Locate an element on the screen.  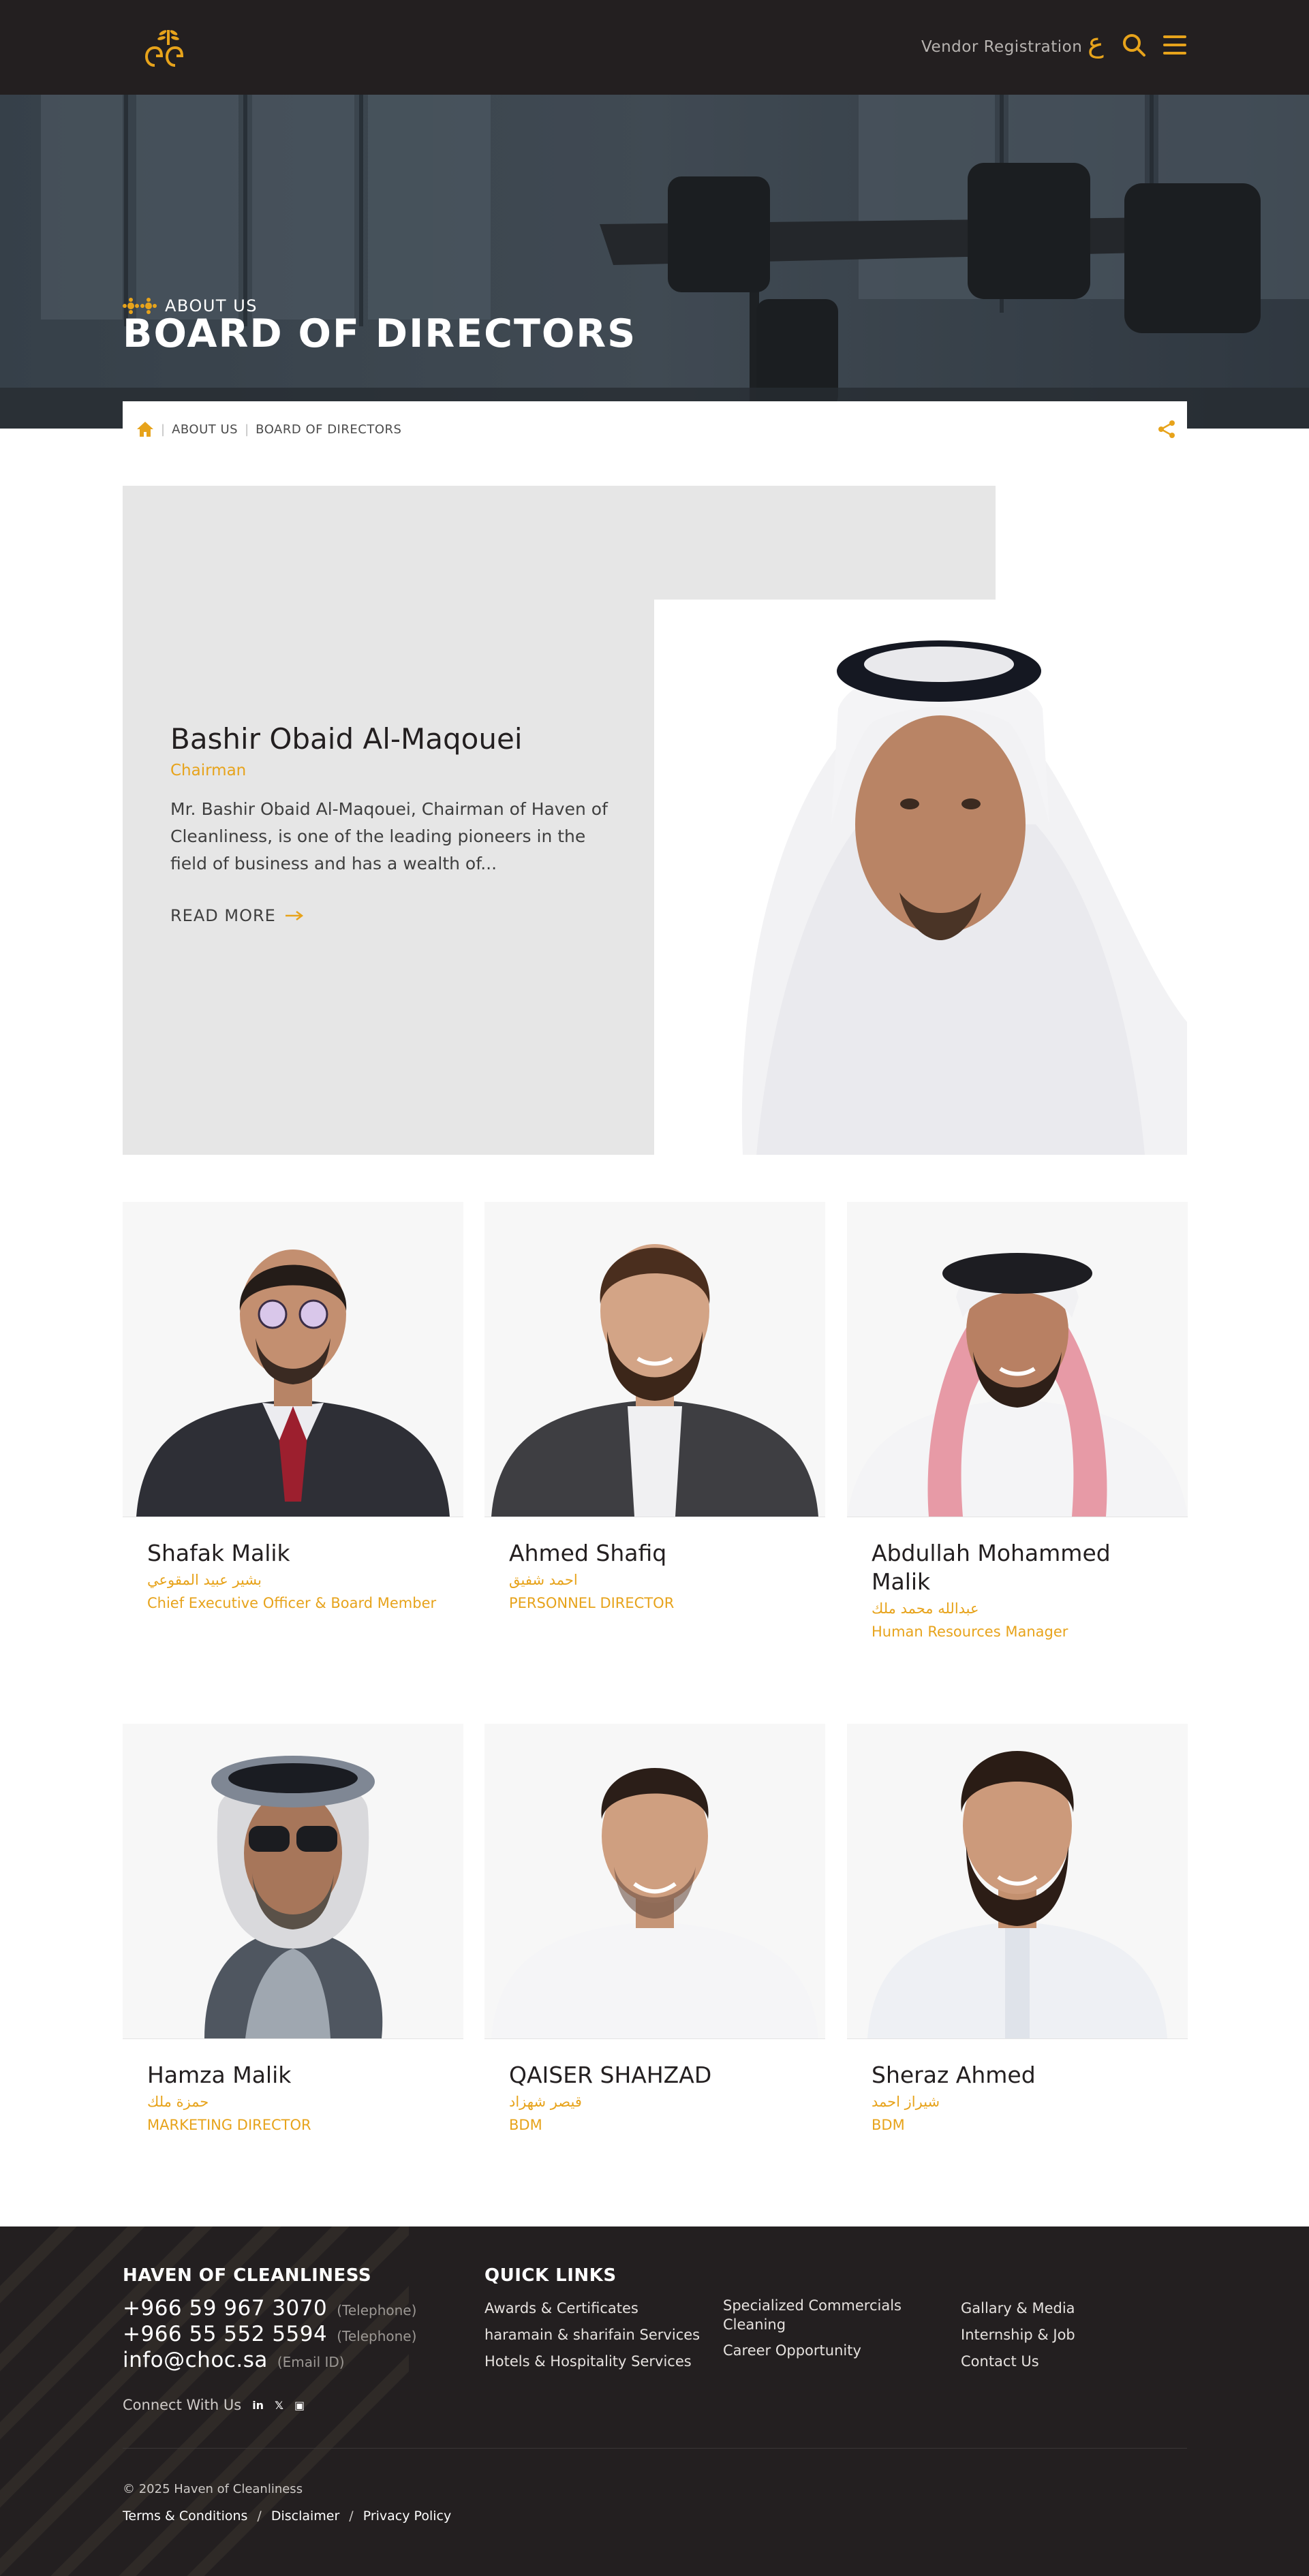
linkedin-icon: in is located at coordinates (258, 2405).